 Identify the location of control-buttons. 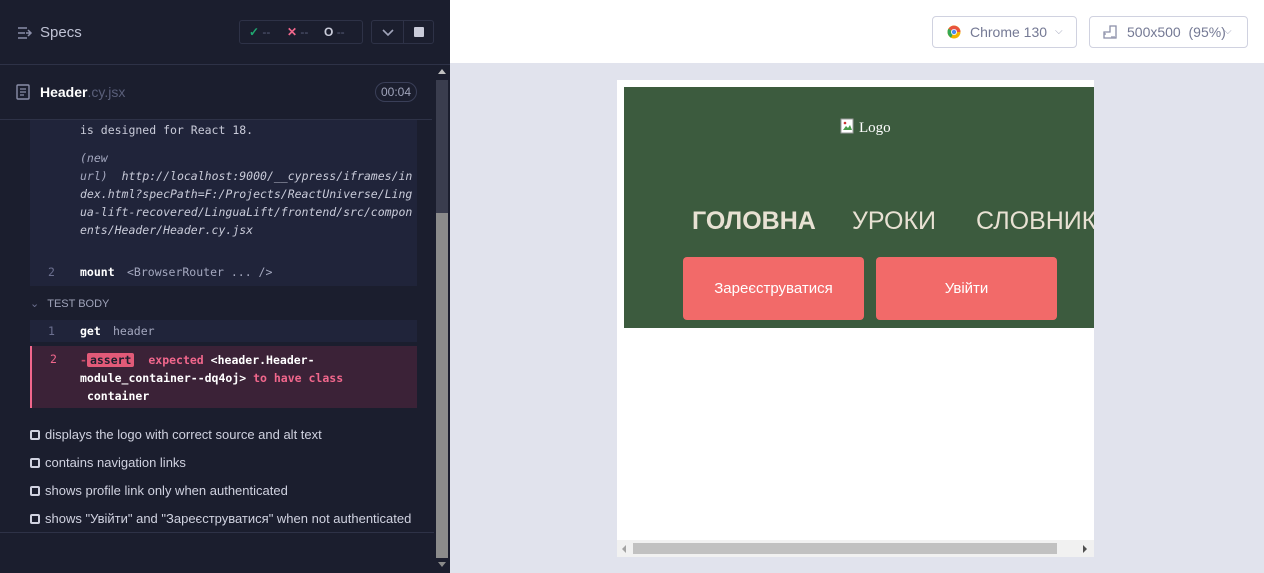
(402, 32).